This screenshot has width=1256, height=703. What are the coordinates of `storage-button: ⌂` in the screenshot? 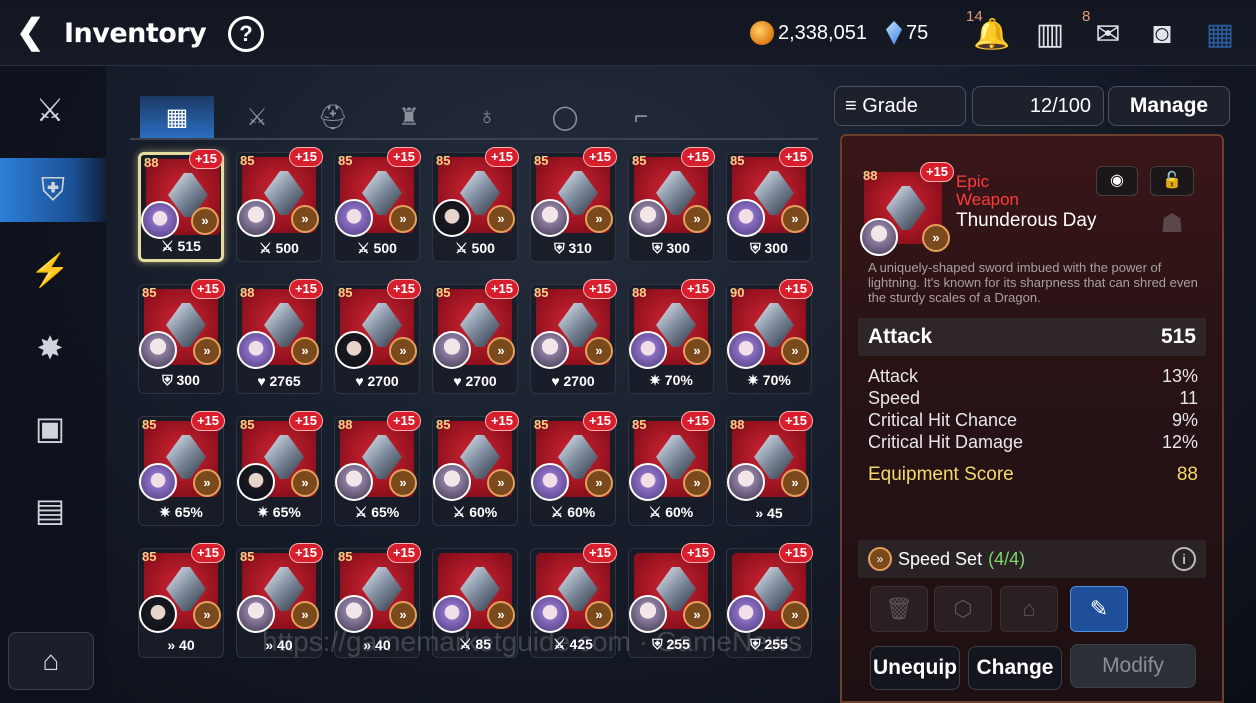 It's located at (51, 661).